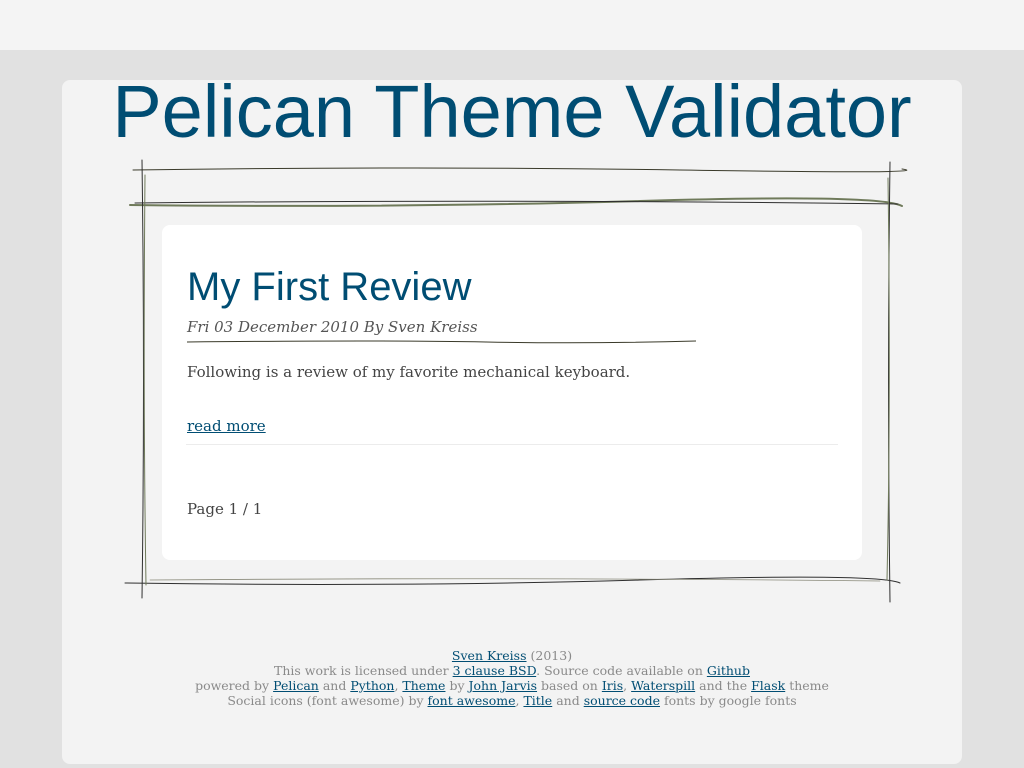 The height and width of the screenshot is (768, 1024). I want to click on python-link: Python, so click(372, 685).